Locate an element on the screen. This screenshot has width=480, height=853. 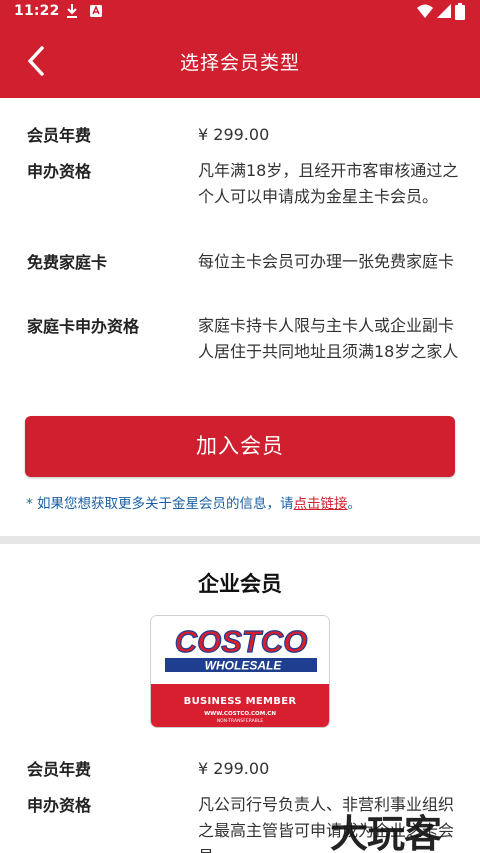
click-link: 点击链接 is located at coordinates (321, 504).